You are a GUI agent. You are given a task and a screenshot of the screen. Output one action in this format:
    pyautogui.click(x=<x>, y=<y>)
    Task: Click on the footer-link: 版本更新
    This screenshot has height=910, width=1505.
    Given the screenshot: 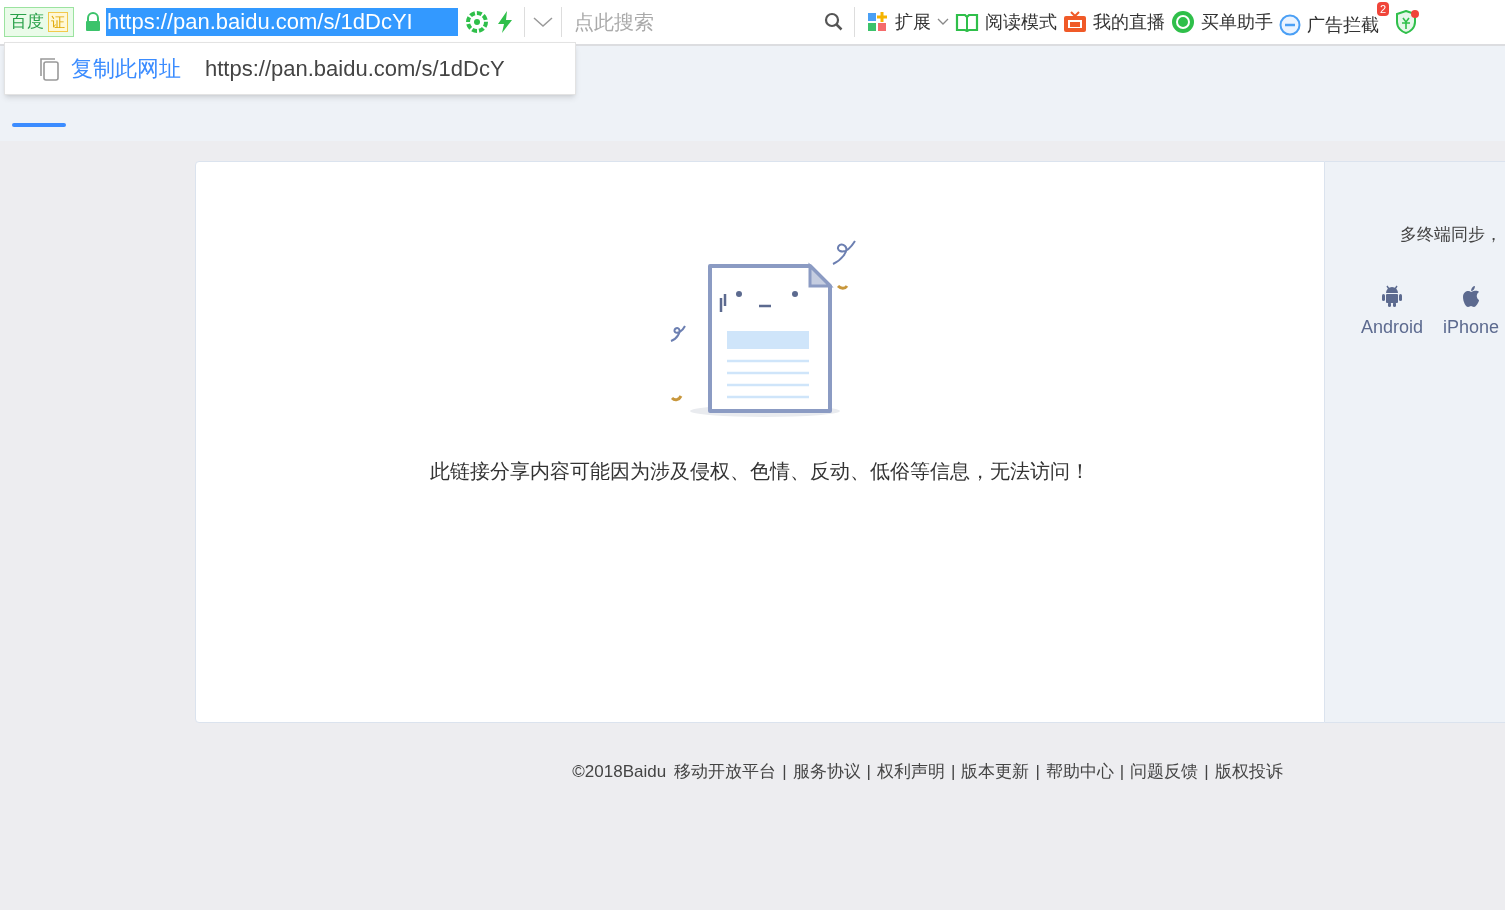 What is the action you would take?
    pyautogui.click(x=995, y=772)
    